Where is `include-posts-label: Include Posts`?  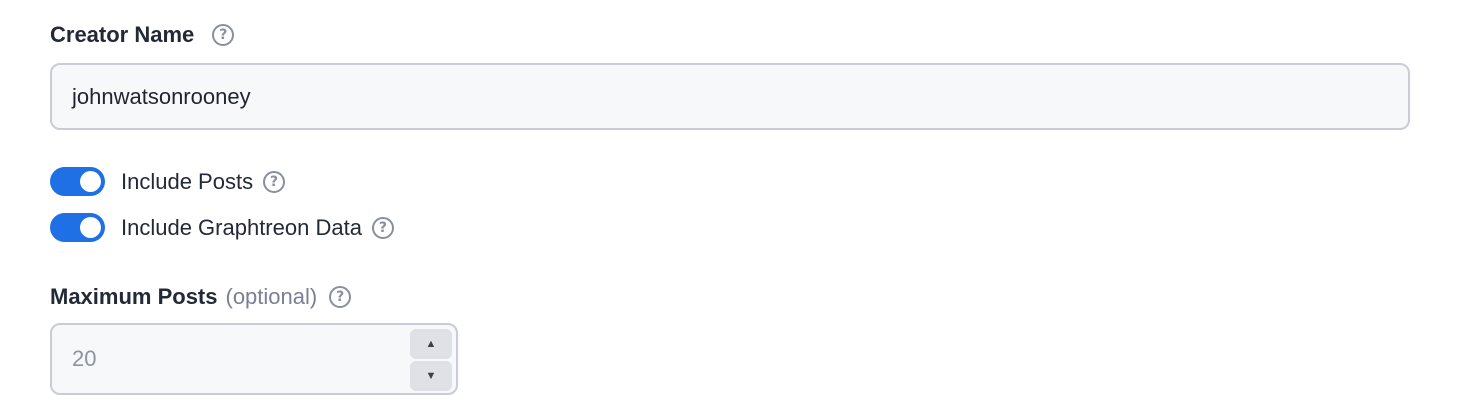 include-posts-label: Include Posts is located at coordinates (187, 181).